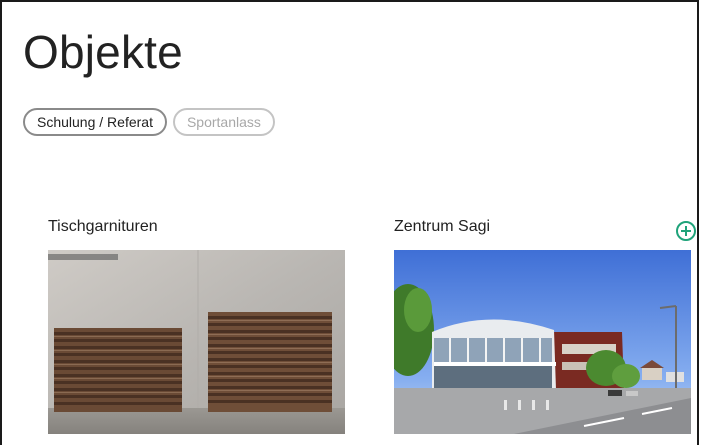 The height and width of the screenshot is (445, 701). I want to click on filter-chips: Schulung / Referat Sportanlass, so click(149, 122).